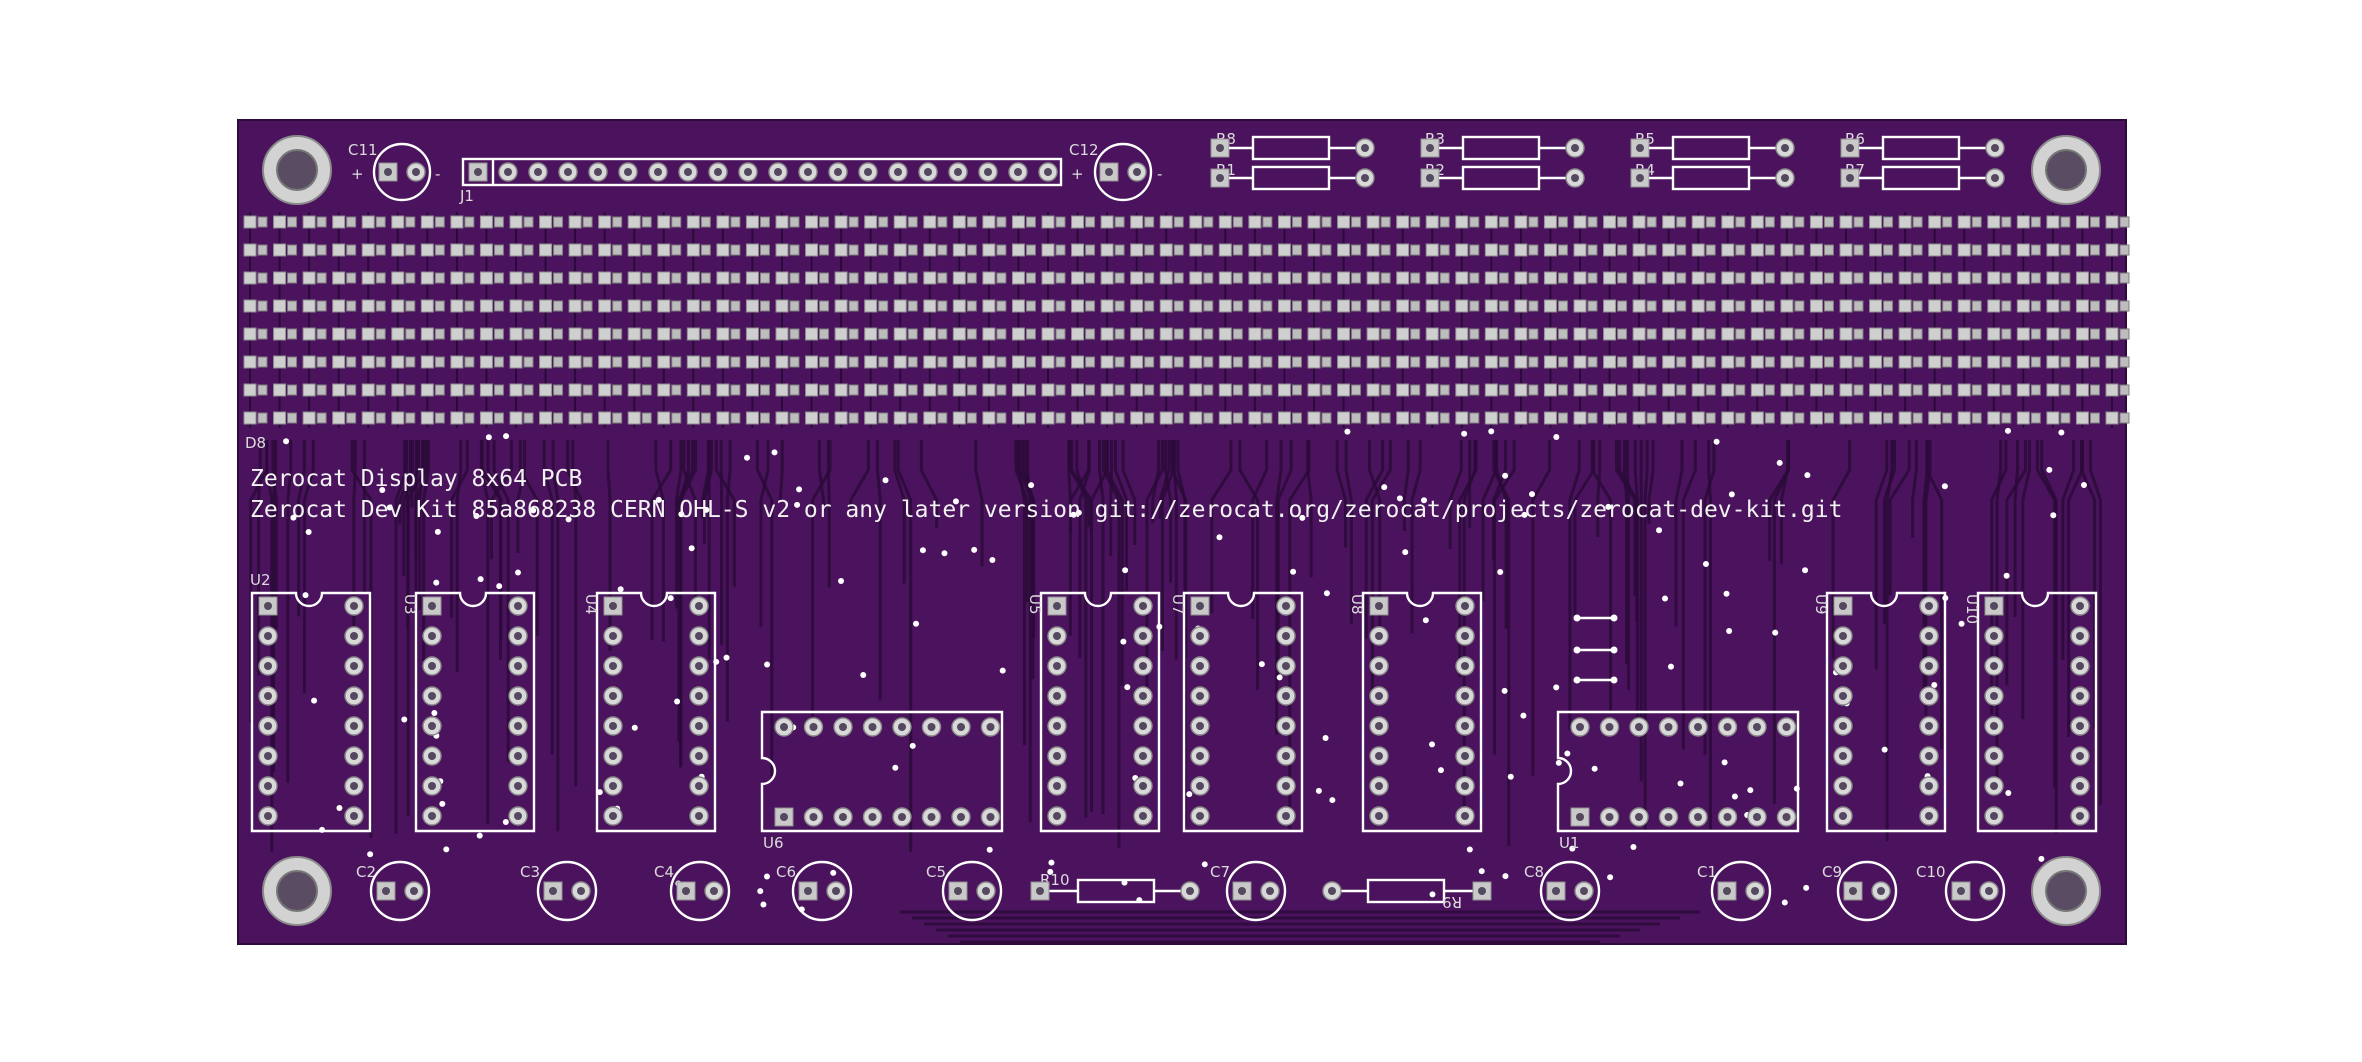 This screenshot has width=2362, height=1062. I want to click on ic-label: U5, so click(1035, 604).